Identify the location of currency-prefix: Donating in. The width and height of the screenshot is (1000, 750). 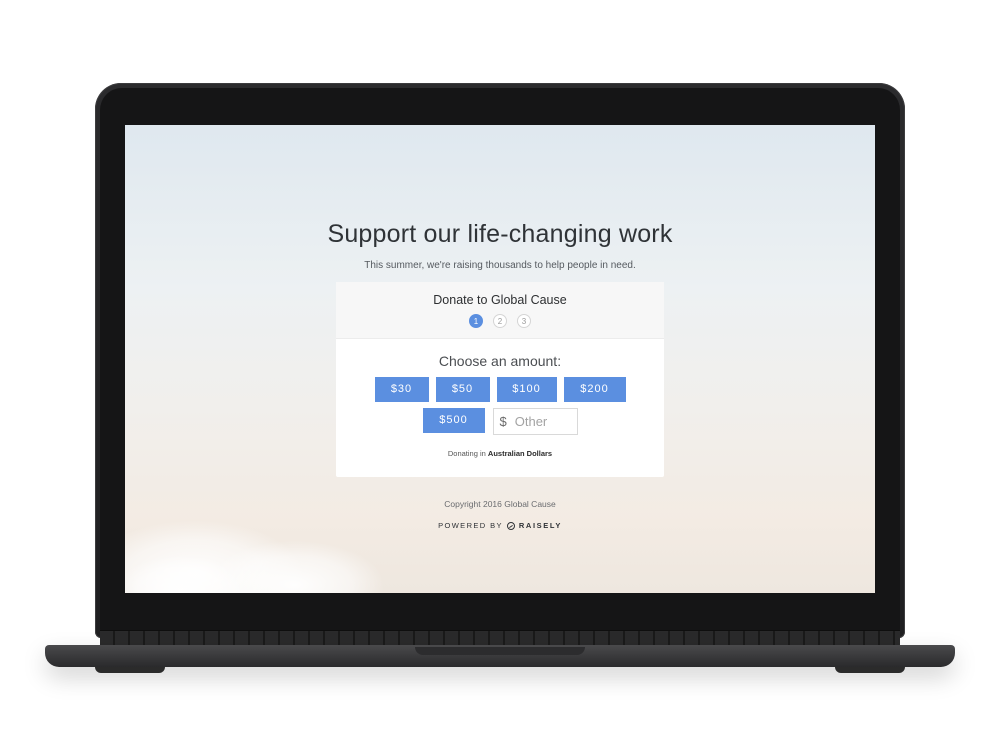
(466, 453).